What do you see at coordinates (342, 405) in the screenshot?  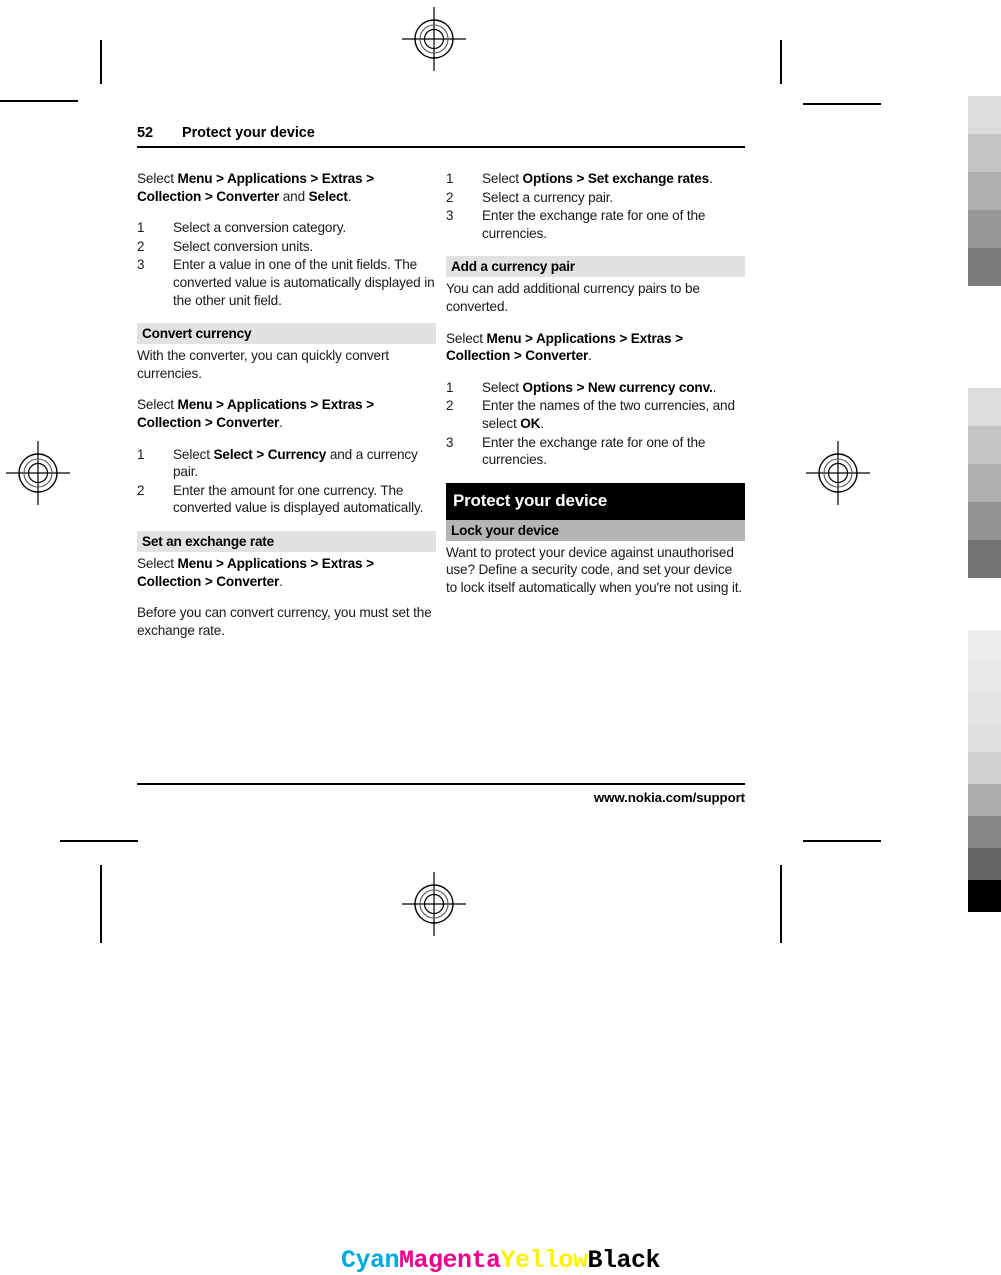 I see `text-run: Extras` at bounding box center [342, 405].